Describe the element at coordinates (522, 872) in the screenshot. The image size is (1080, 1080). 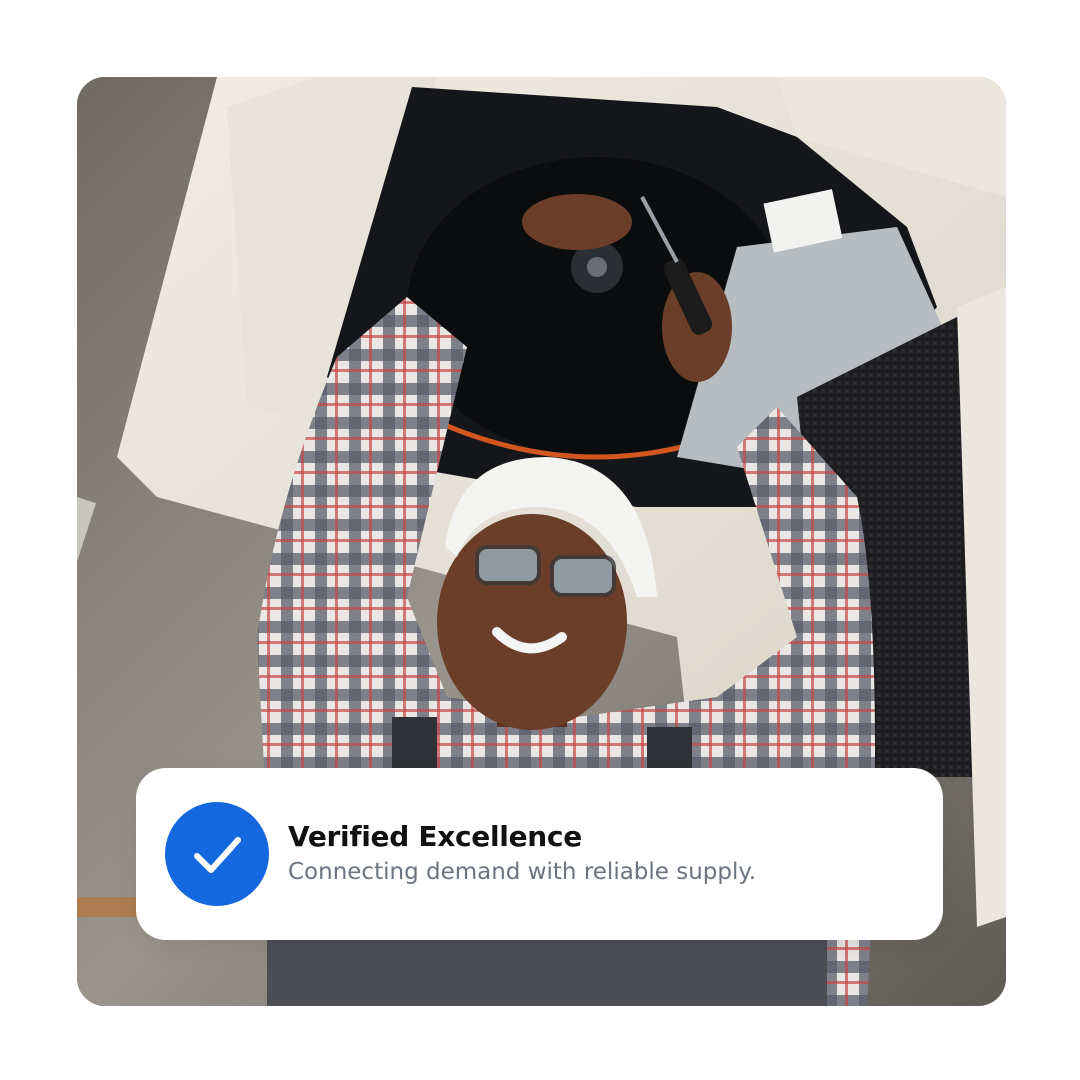
I see `badge-subtitle: Connecting demand with reliable supply.` at that location.